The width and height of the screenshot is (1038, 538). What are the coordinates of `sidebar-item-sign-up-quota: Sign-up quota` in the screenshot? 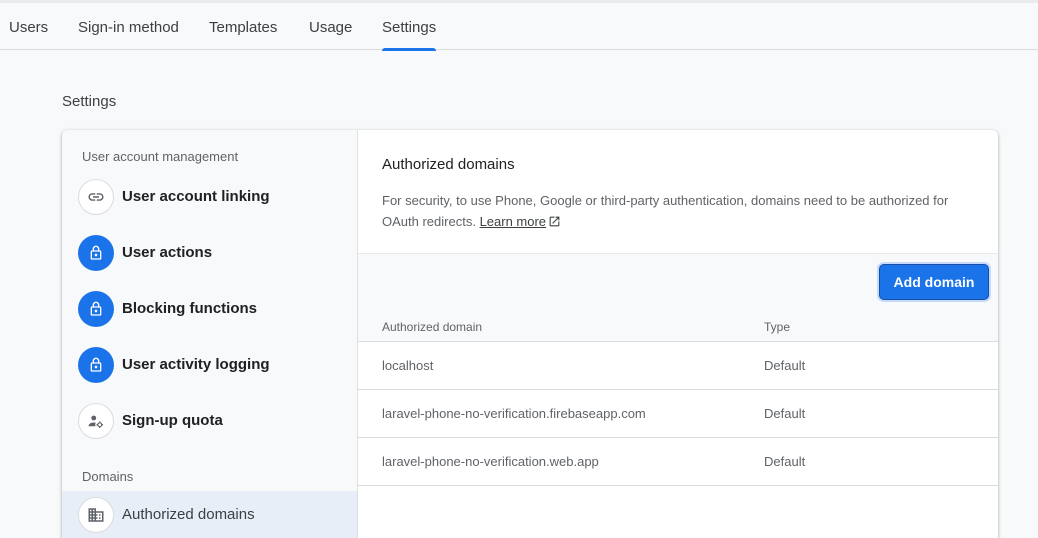 It's located at (209, 421).